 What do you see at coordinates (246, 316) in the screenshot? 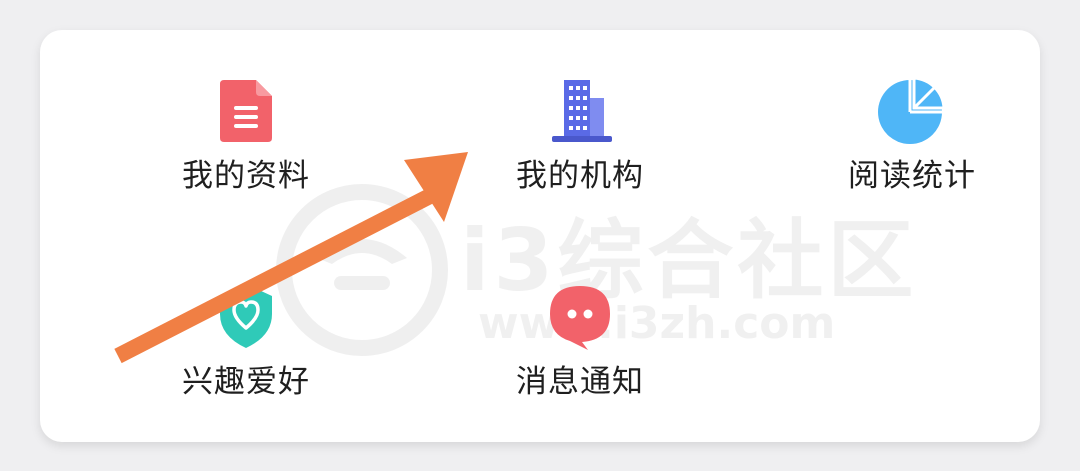
I see `shield-heart-icon` at bounding box center [246, 316].